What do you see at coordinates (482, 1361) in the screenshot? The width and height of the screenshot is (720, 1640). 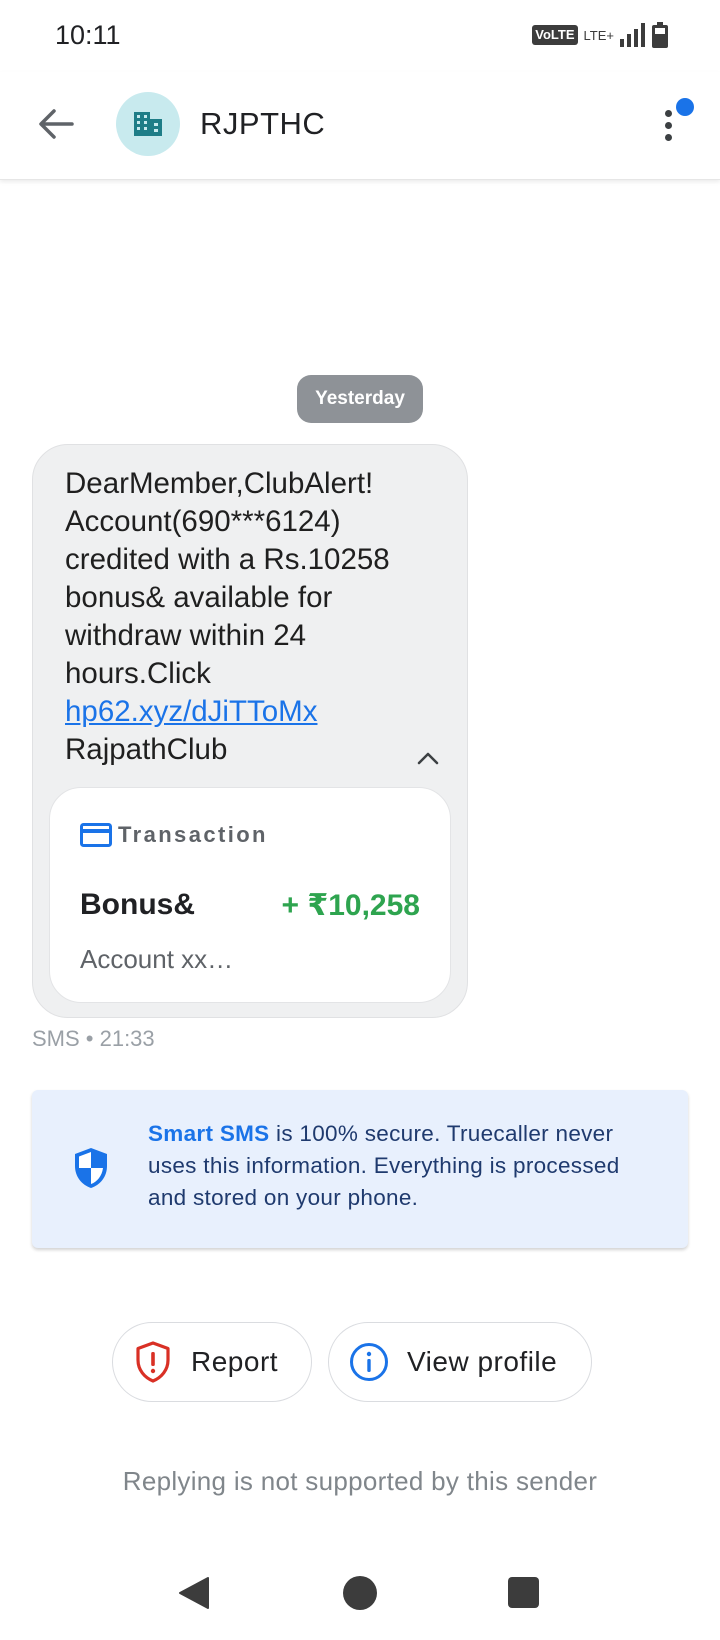 I see `view-profile-label: View profile` at bounding box center [482, 1361].